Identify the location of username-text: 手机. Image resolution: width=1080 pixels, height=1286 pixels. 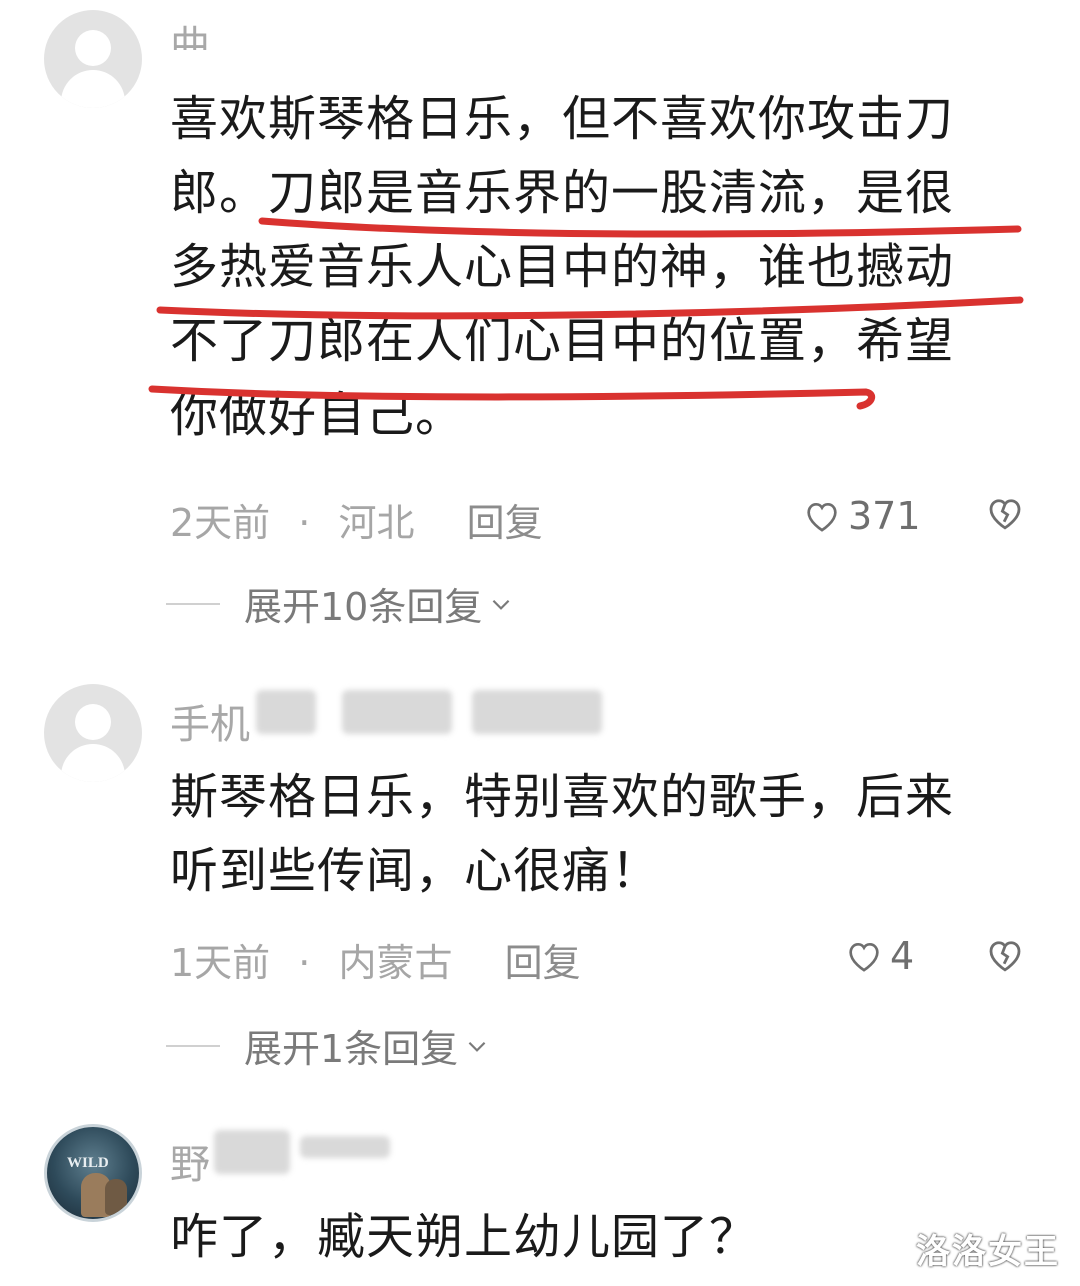
(210, 725).